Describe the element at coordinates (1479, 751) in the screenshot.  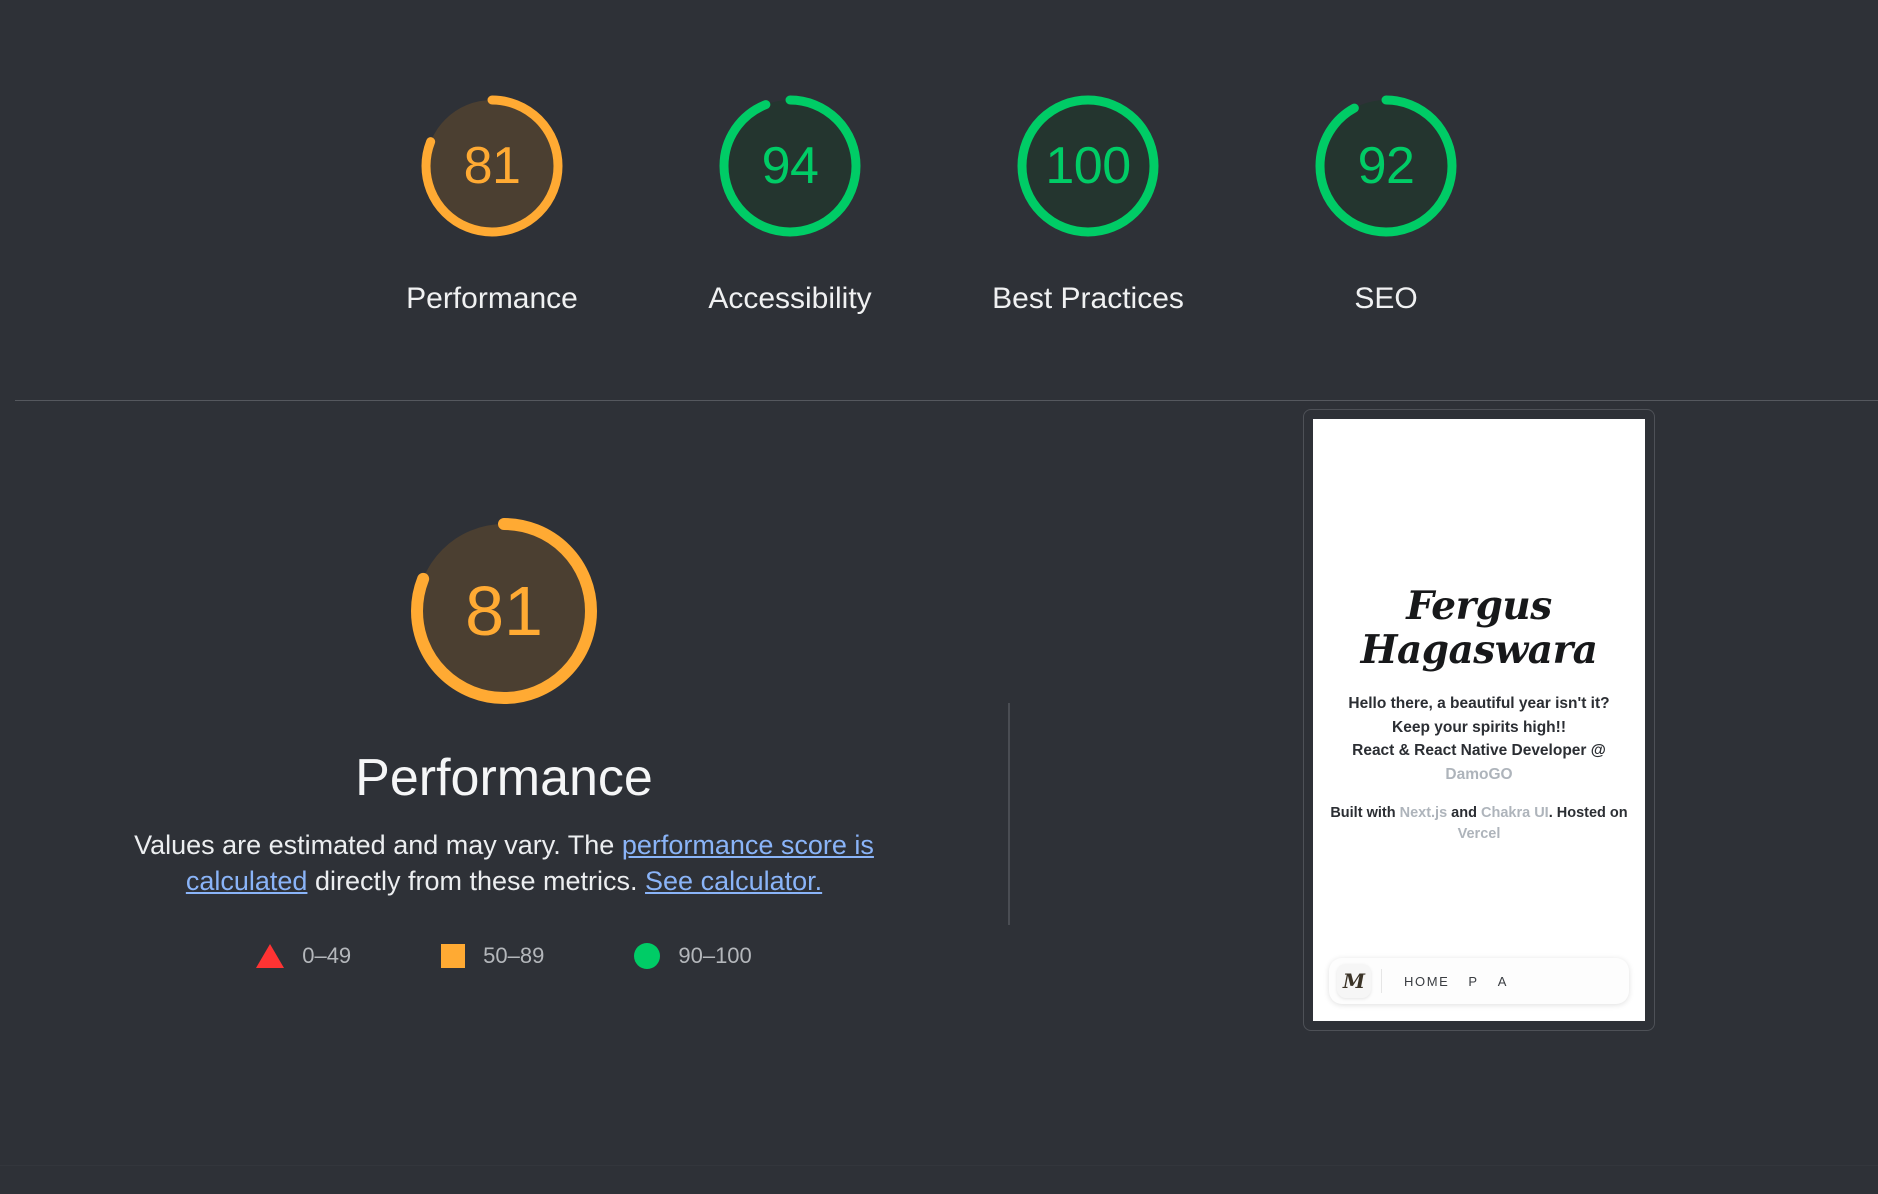
I see `screenshot-role-prefix: React & React Native Developer @` at that location.